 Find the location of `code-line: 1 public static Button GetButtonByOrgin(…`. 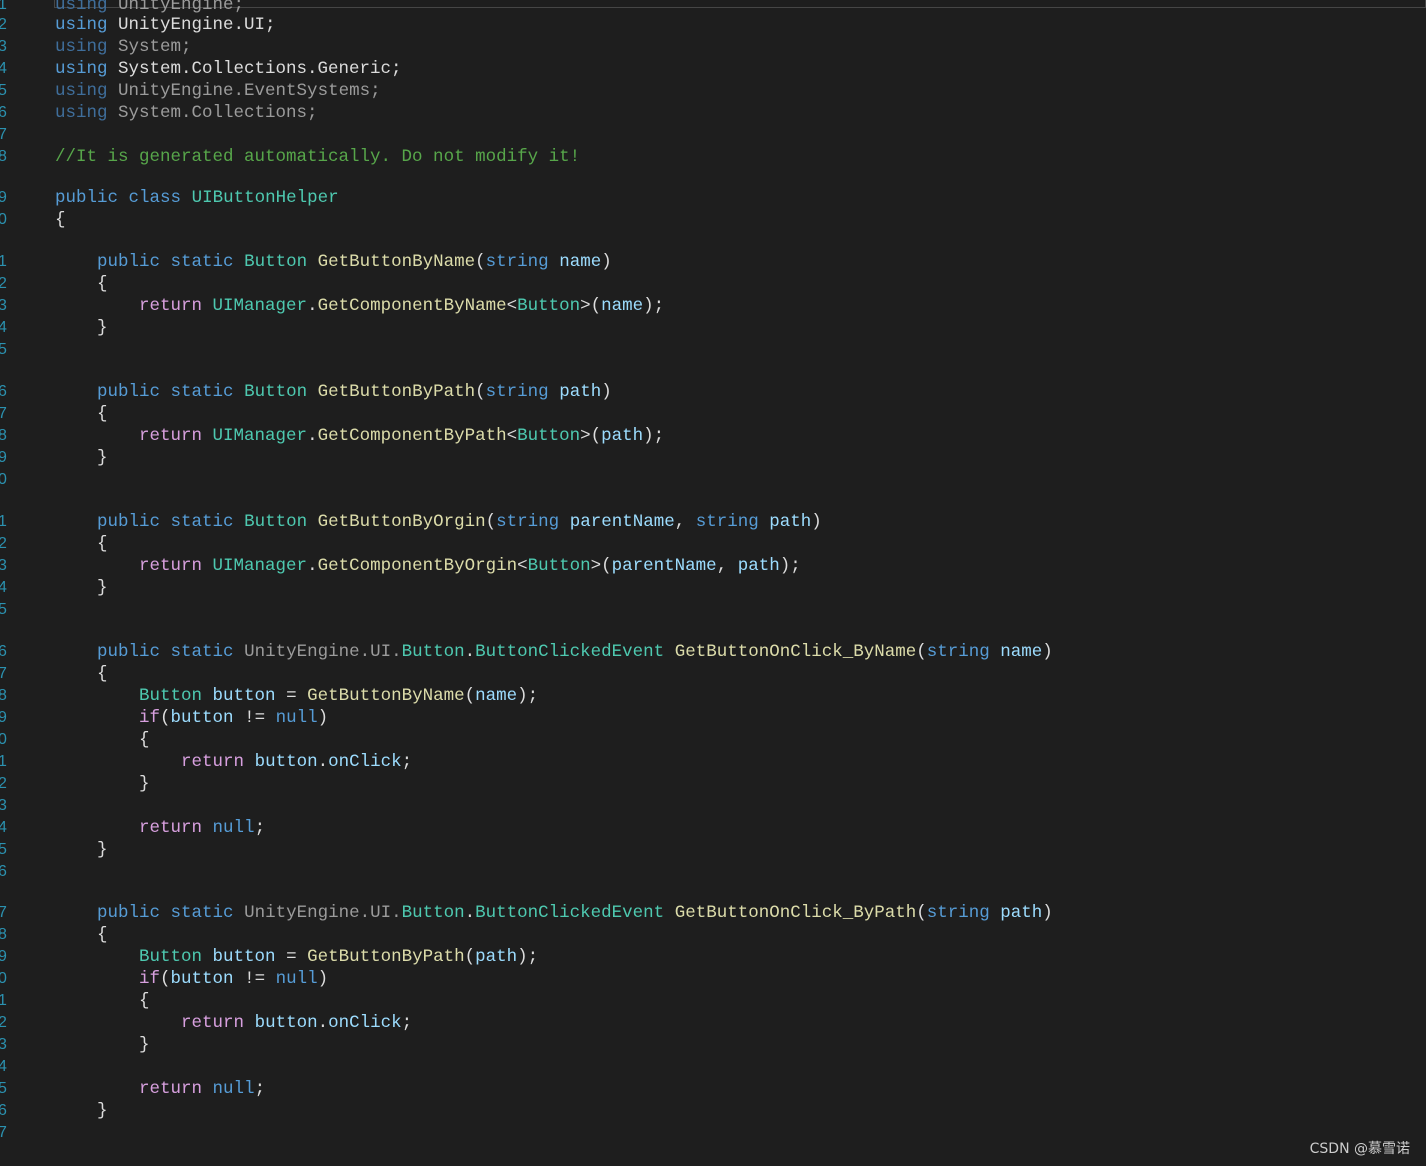

code-line: 1 public static Button GetButtonByOrgin(… is located at coordinates (713, 522).